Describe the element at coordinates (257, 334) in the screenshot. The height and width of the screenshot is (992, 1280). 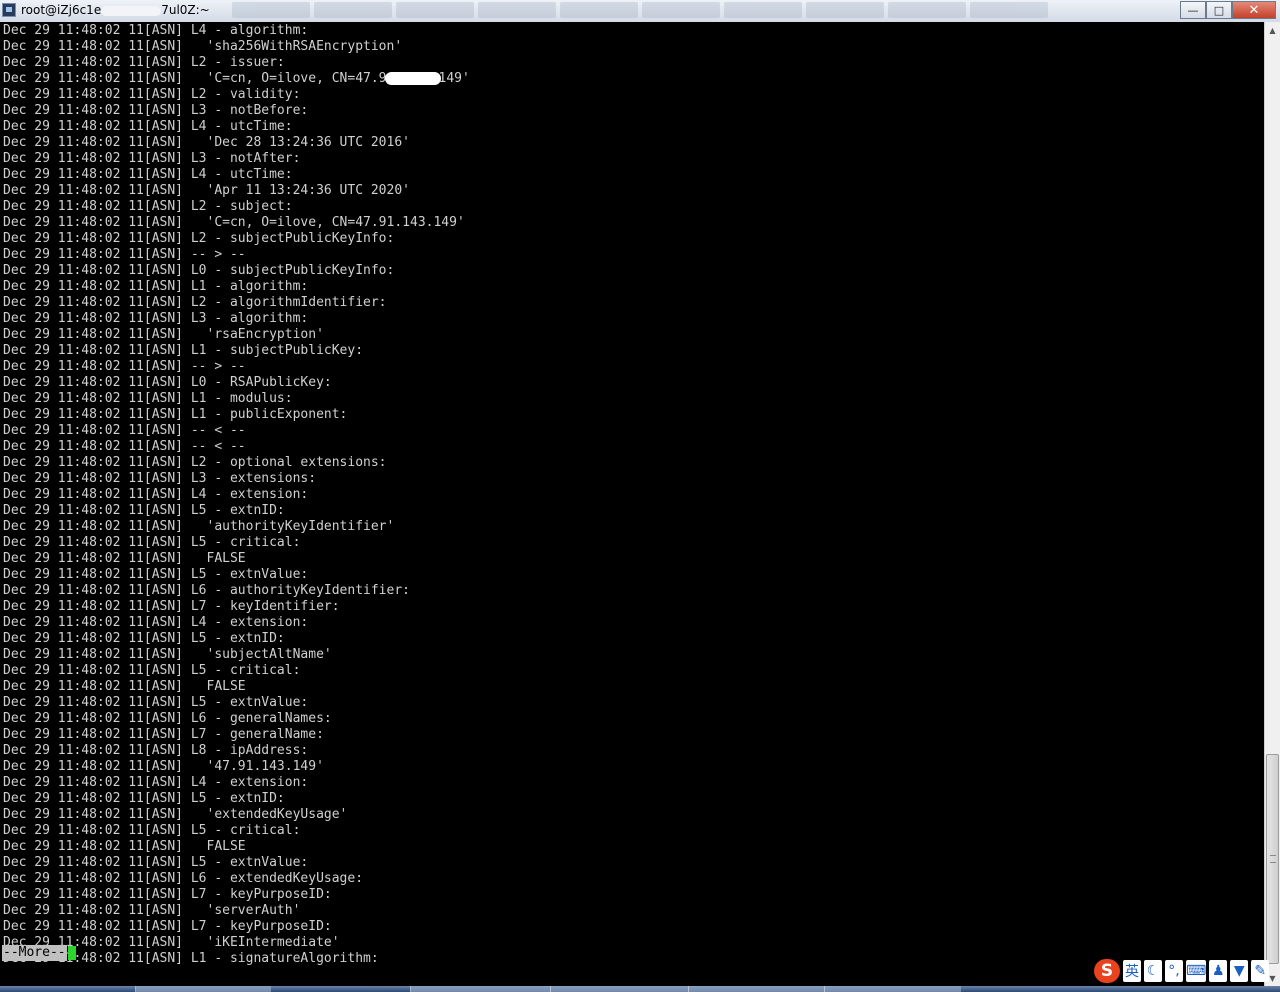
I see `log-message: 'rsaEncryption'` at that location.